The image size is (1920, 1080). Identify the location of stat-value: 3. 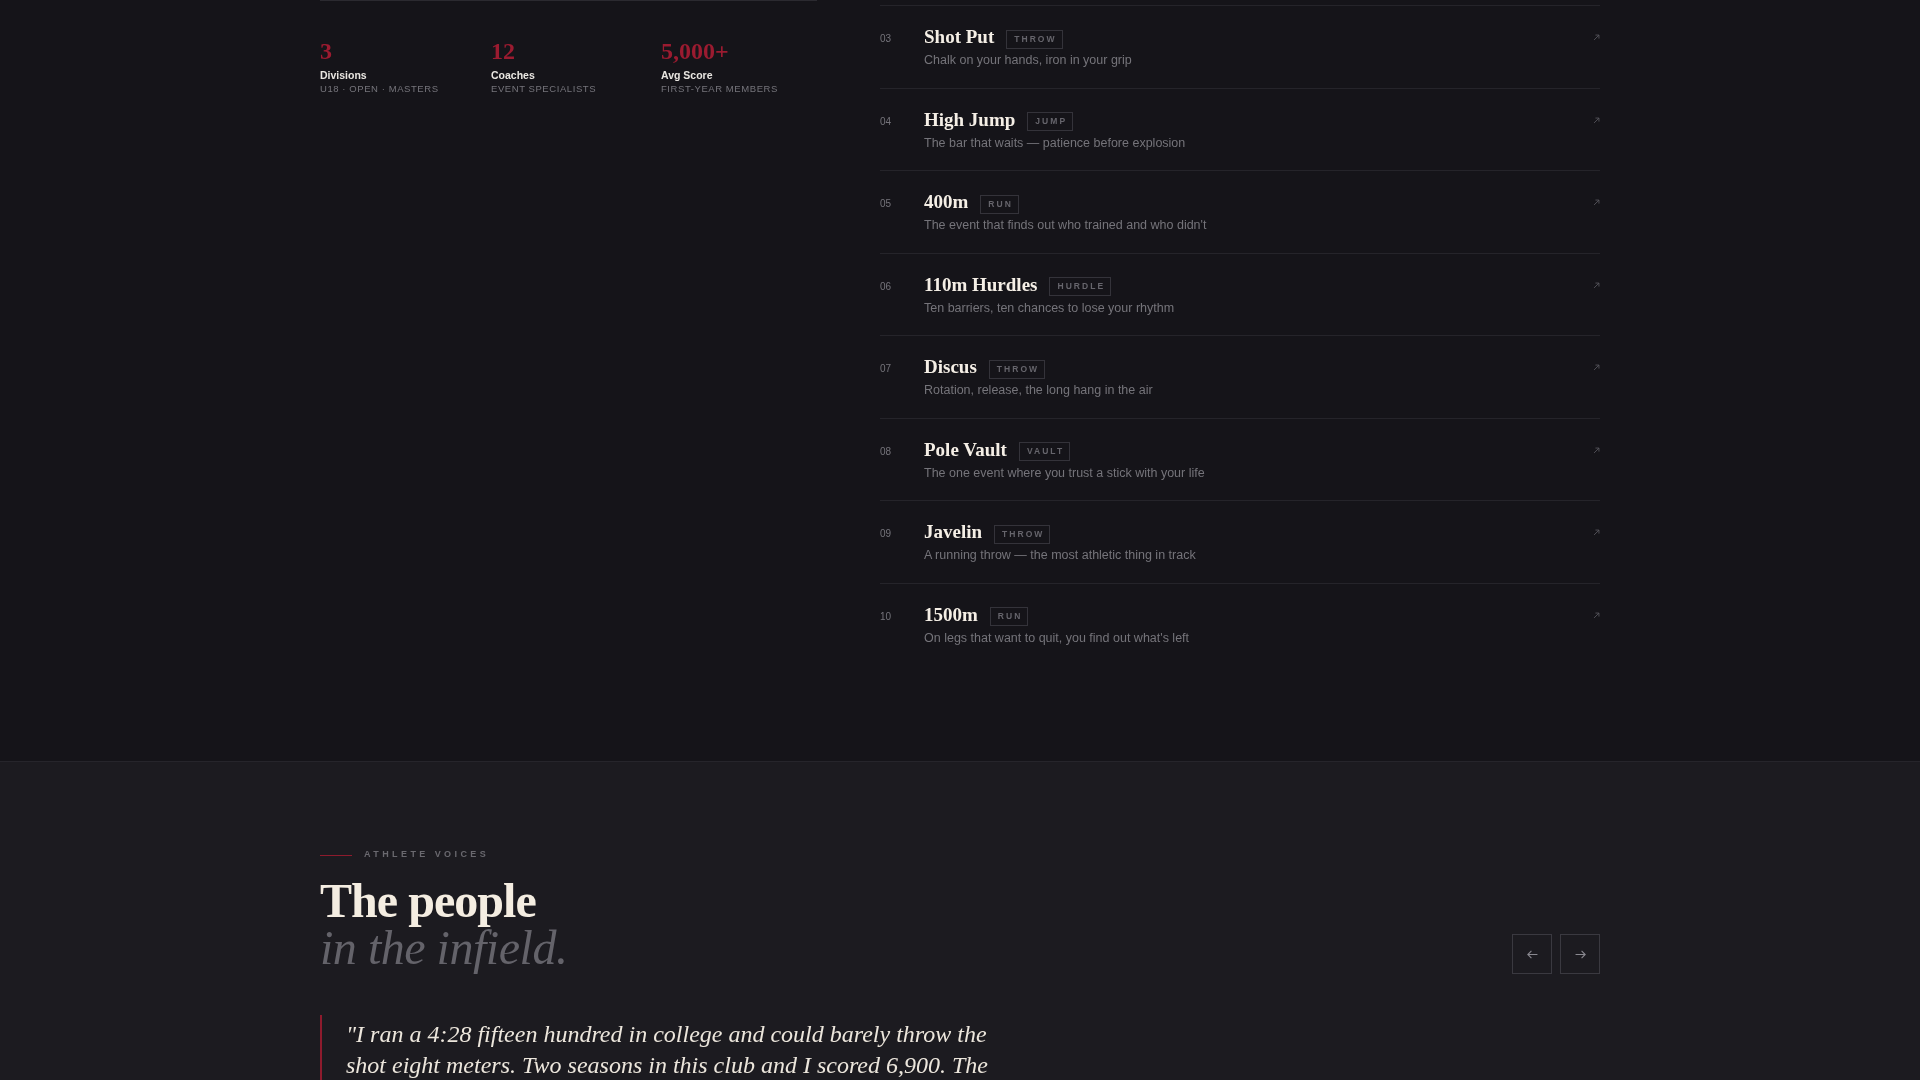
(326, 51).